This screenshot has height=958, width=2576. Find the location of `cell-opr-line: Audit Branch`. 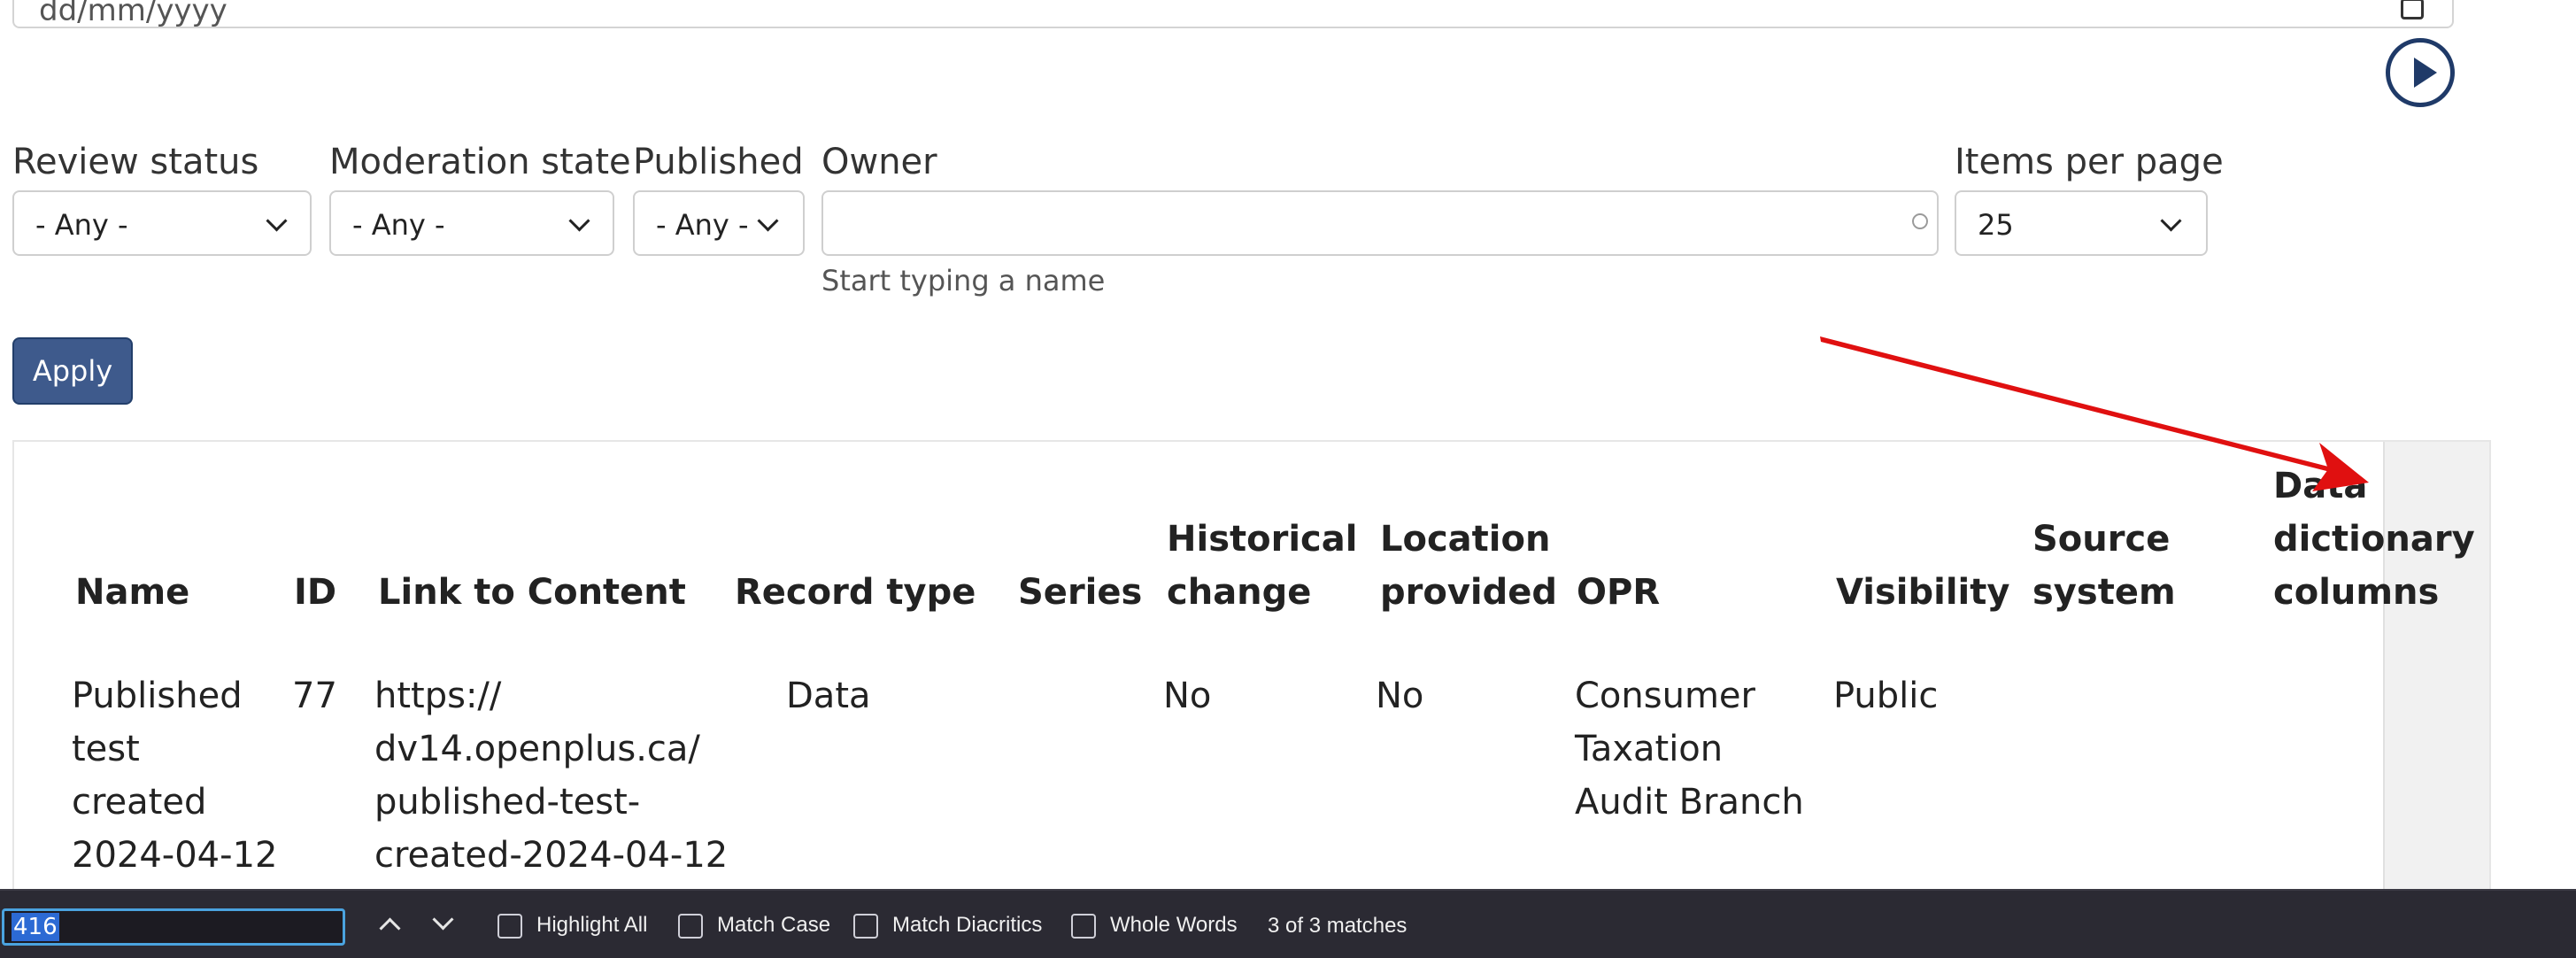

cell-opr-line: Audit Branch is located at coordinates (1689, 802).